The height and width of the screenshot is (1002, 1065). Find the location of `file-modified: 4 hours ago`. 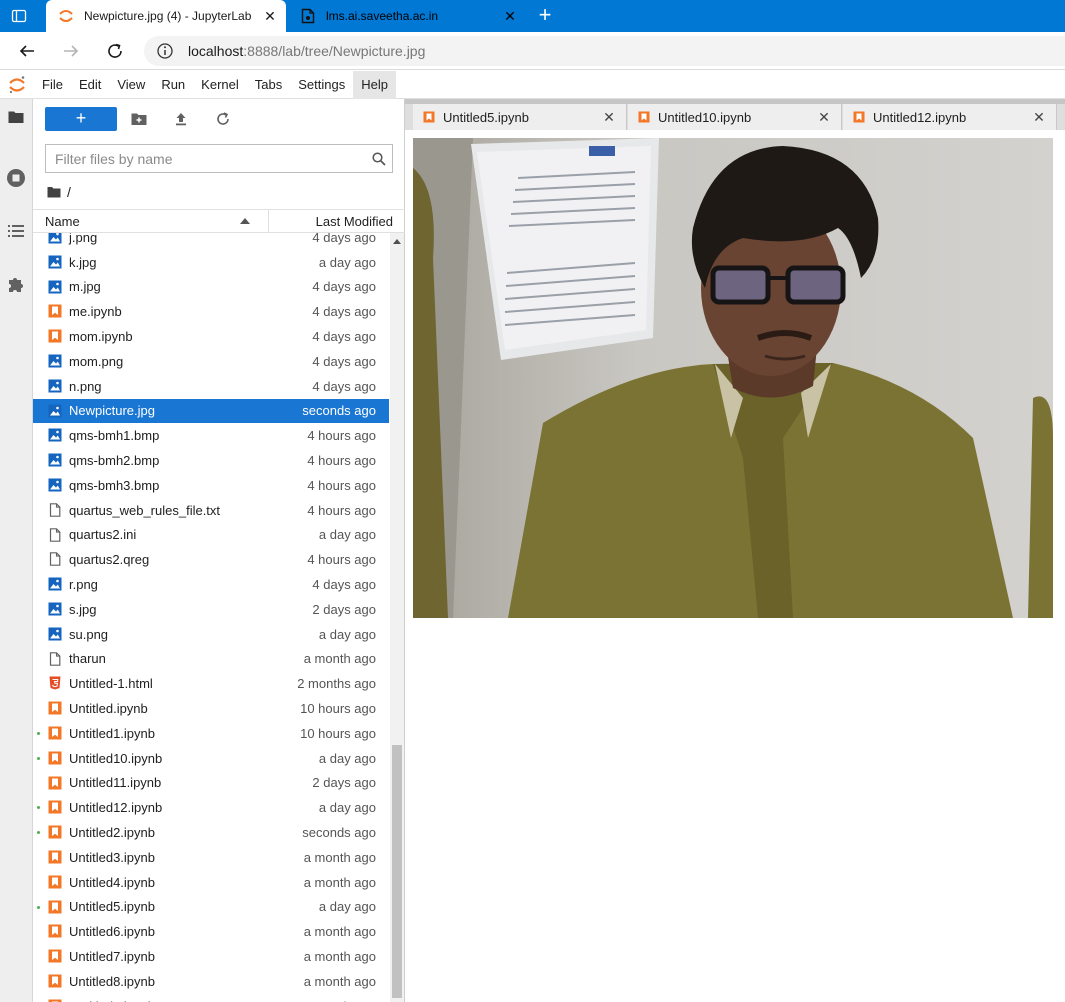

file-modified: 4 hours ago is located at coordinates (341, 436).